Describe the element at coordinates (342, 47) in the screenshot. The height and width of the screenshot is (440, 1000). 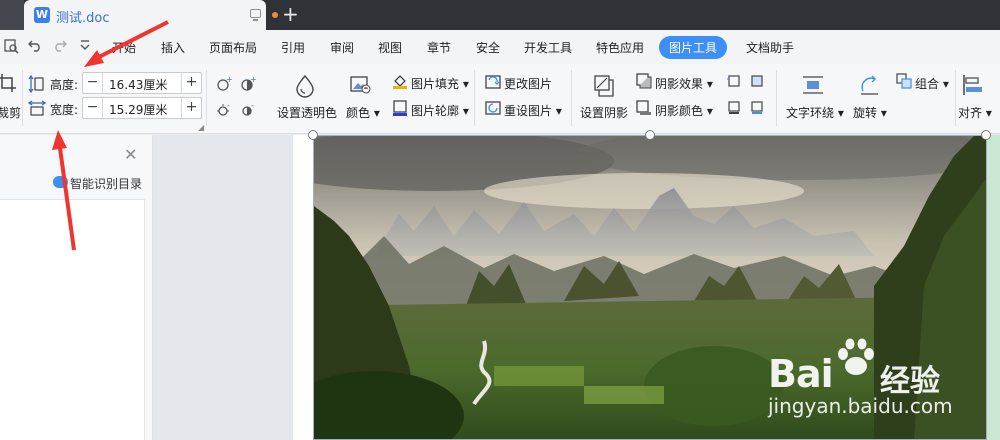
I see `menu-review: 审阅` at that location.